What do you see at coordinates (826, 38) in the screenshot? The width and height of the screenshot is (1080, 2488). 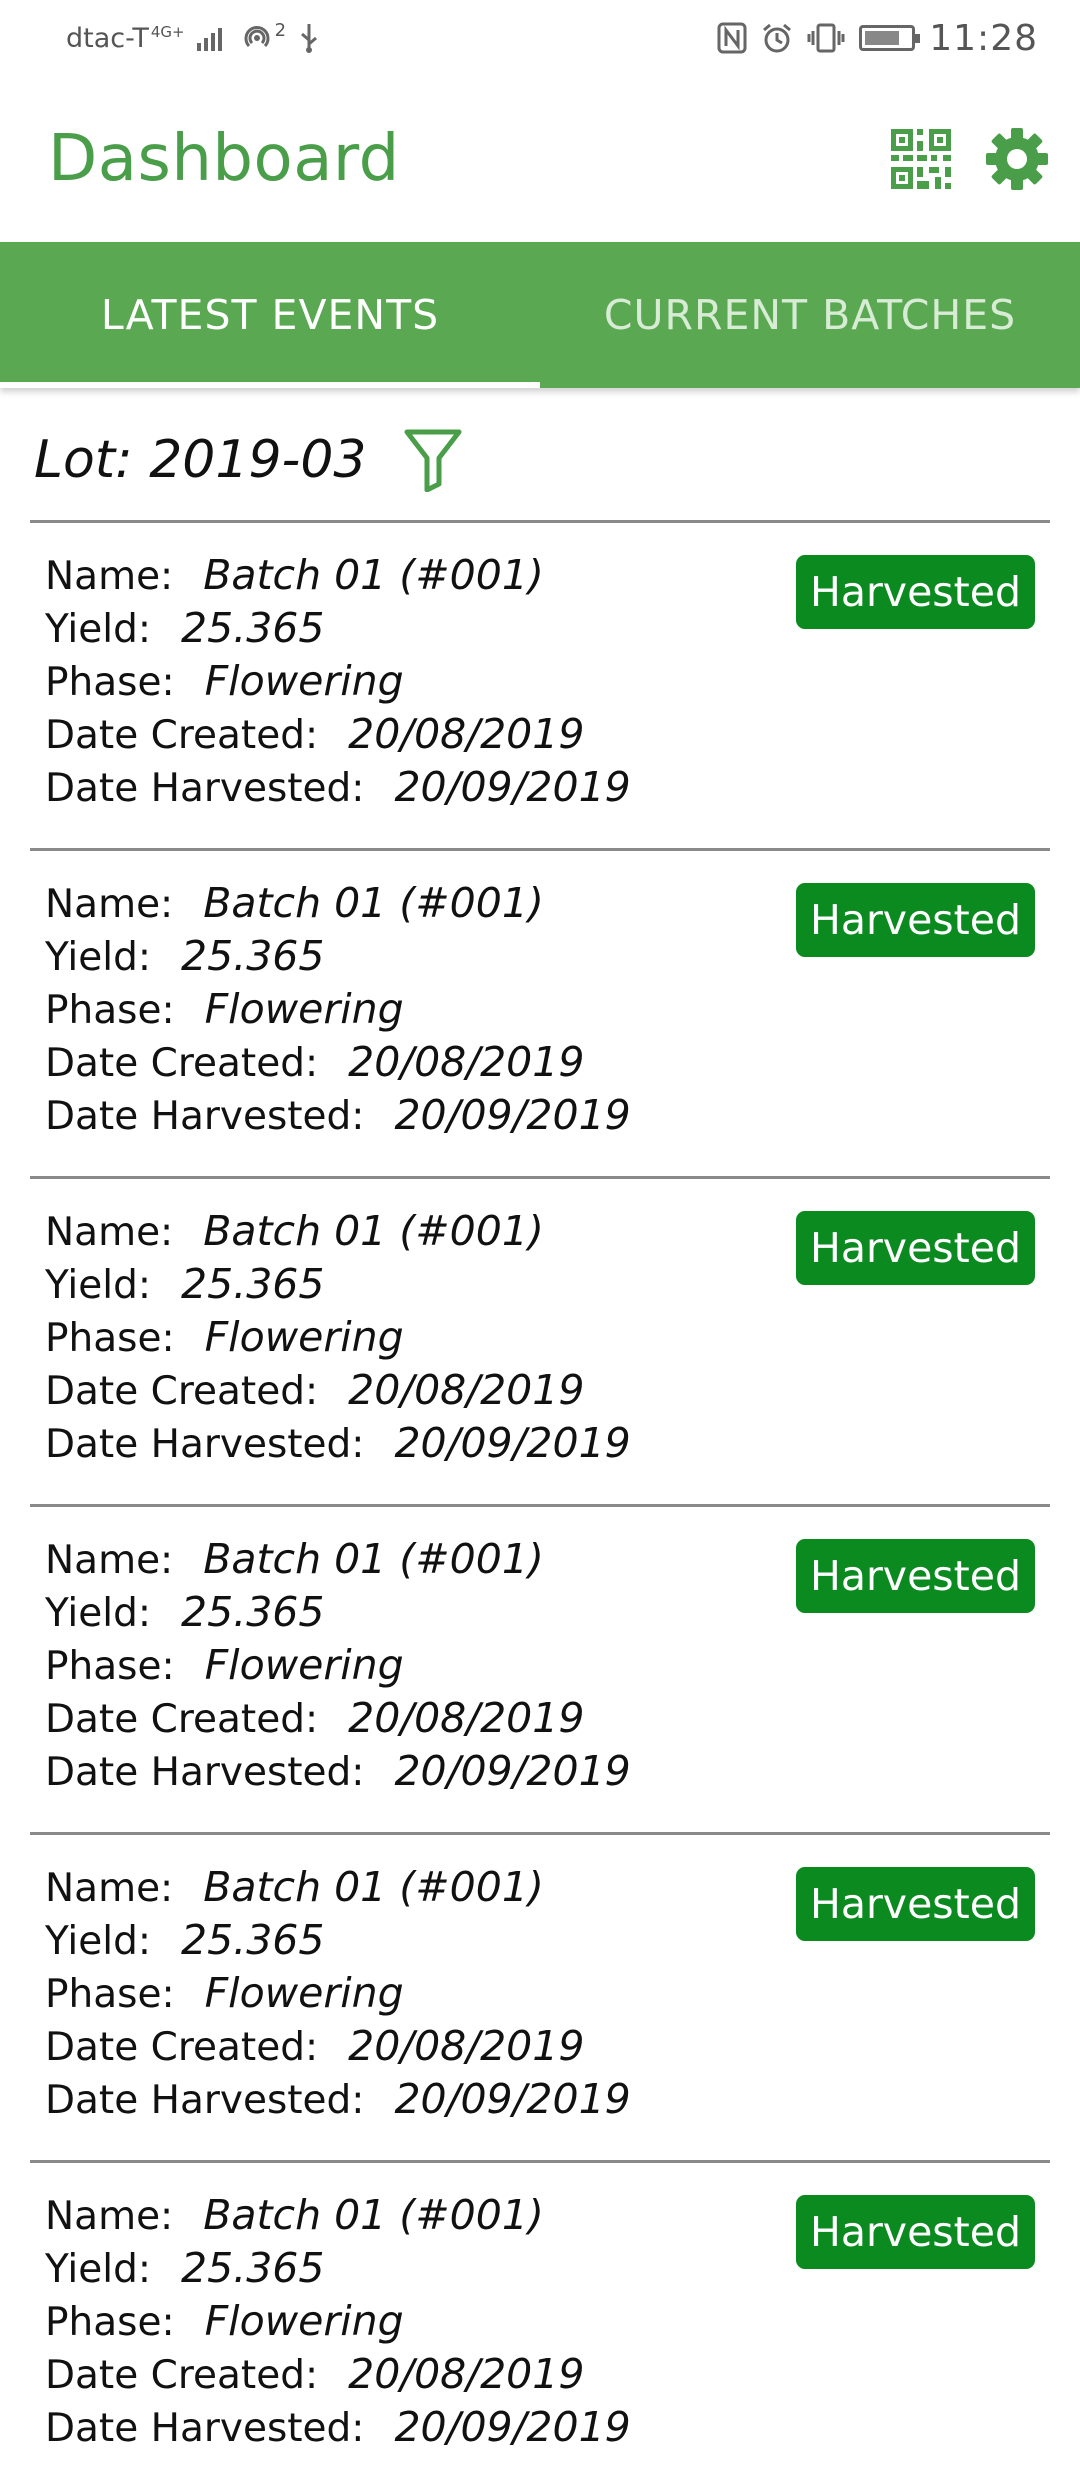 I see `vibrate-icon` at bounding box center [826, 38].